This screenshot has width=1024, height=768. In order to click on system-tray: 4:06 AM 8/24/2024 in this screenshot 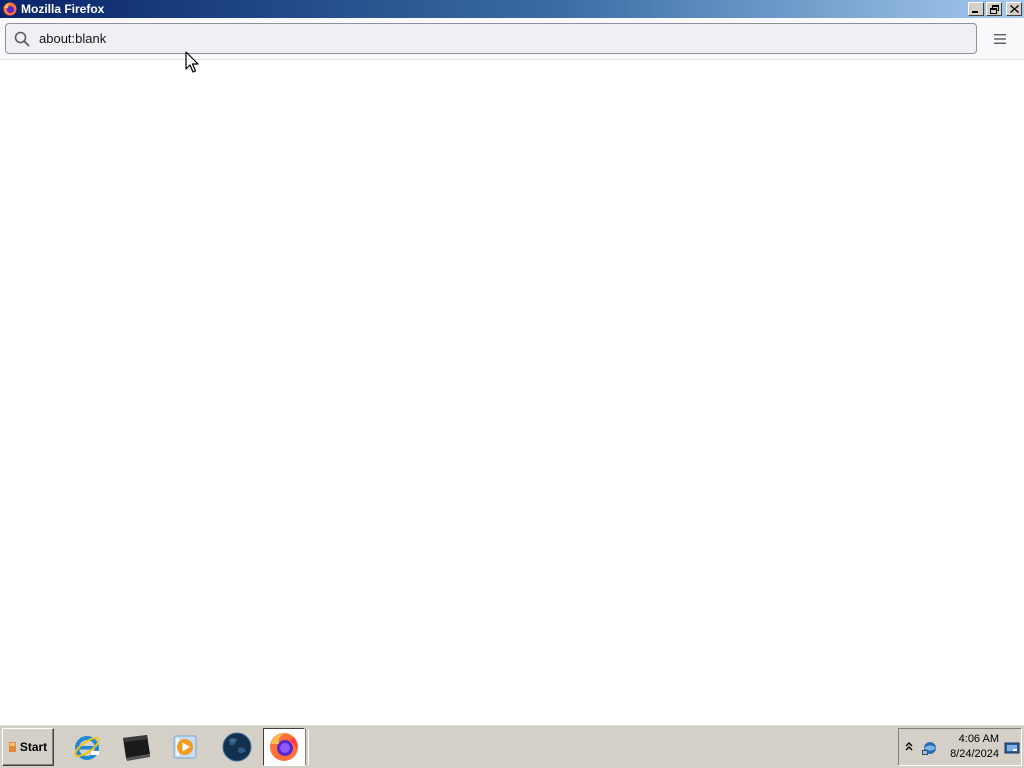, I will do `click(960, 747)`.